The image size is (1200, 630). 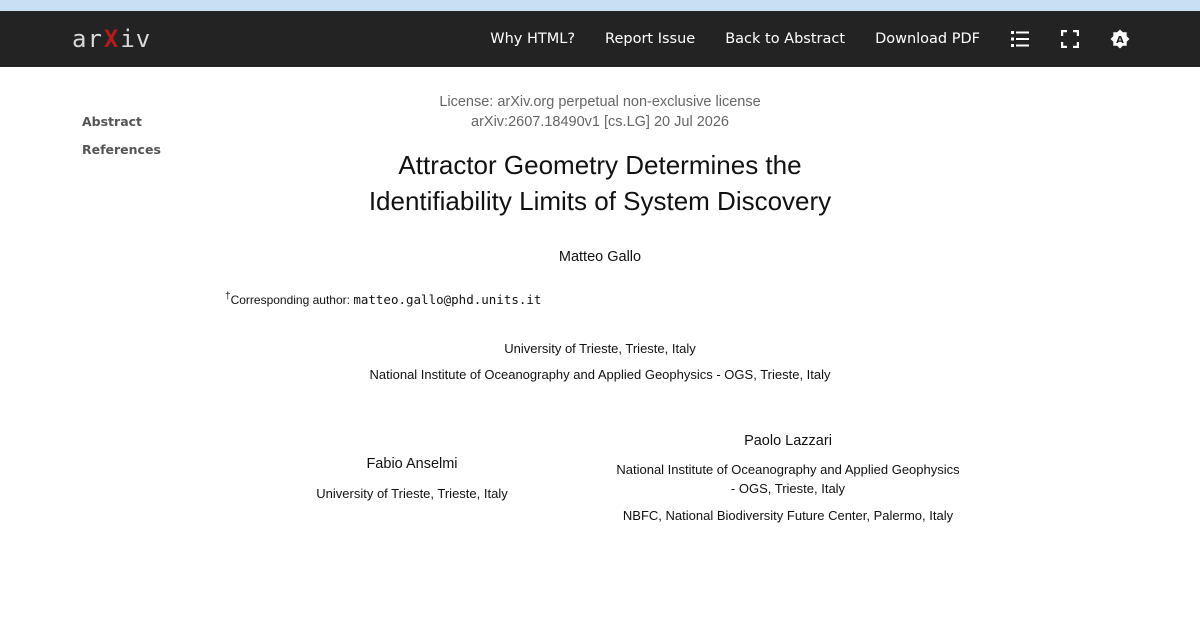 I want to click on coauthor-left-affiliation: University of Trieste, Trieste, Italy, so click(x=412, y=493).